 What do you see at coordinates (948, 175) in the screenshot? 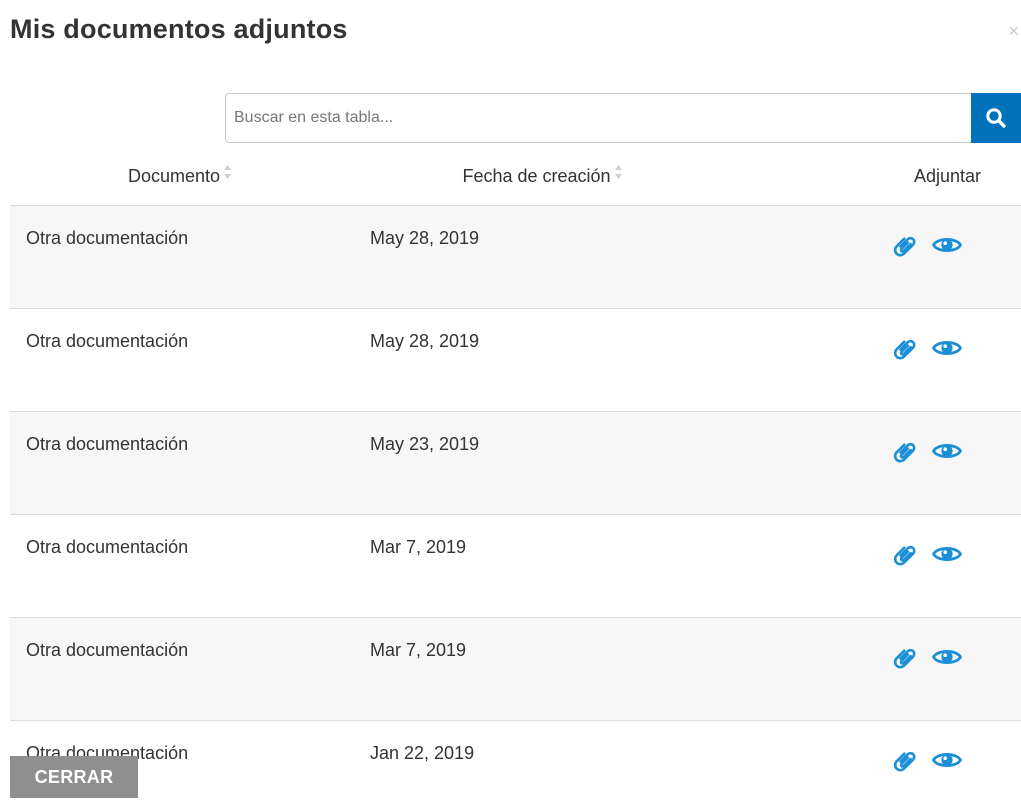
I see `column-label: Adjuntar` at bounding box center [948, 175].